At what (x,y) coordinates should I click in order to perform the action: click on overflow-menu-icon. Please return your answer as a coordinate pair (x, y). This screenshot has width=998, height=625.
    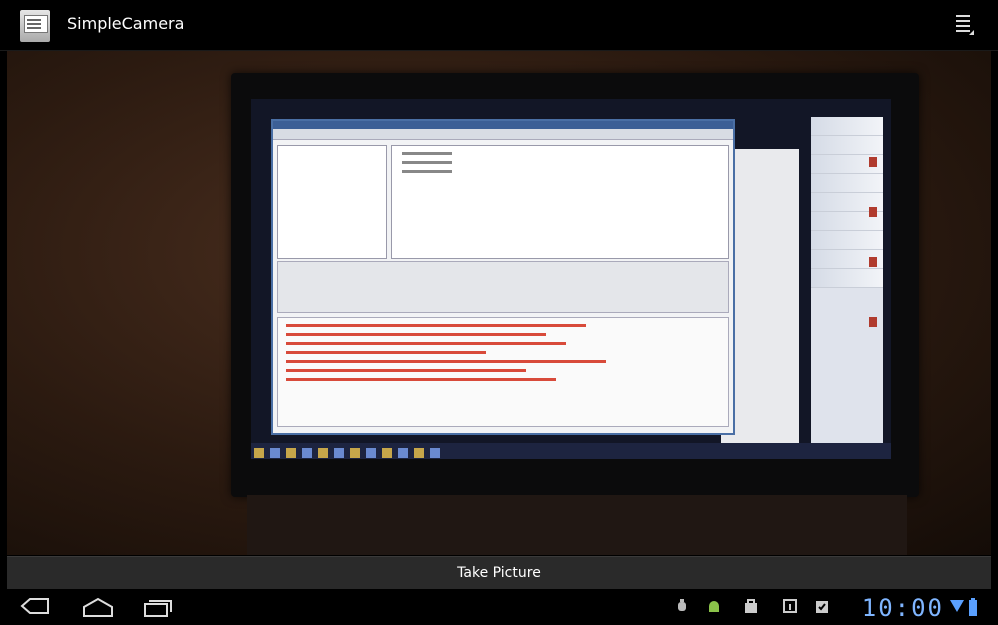
    Looking at the image, I should click on (965, 25).